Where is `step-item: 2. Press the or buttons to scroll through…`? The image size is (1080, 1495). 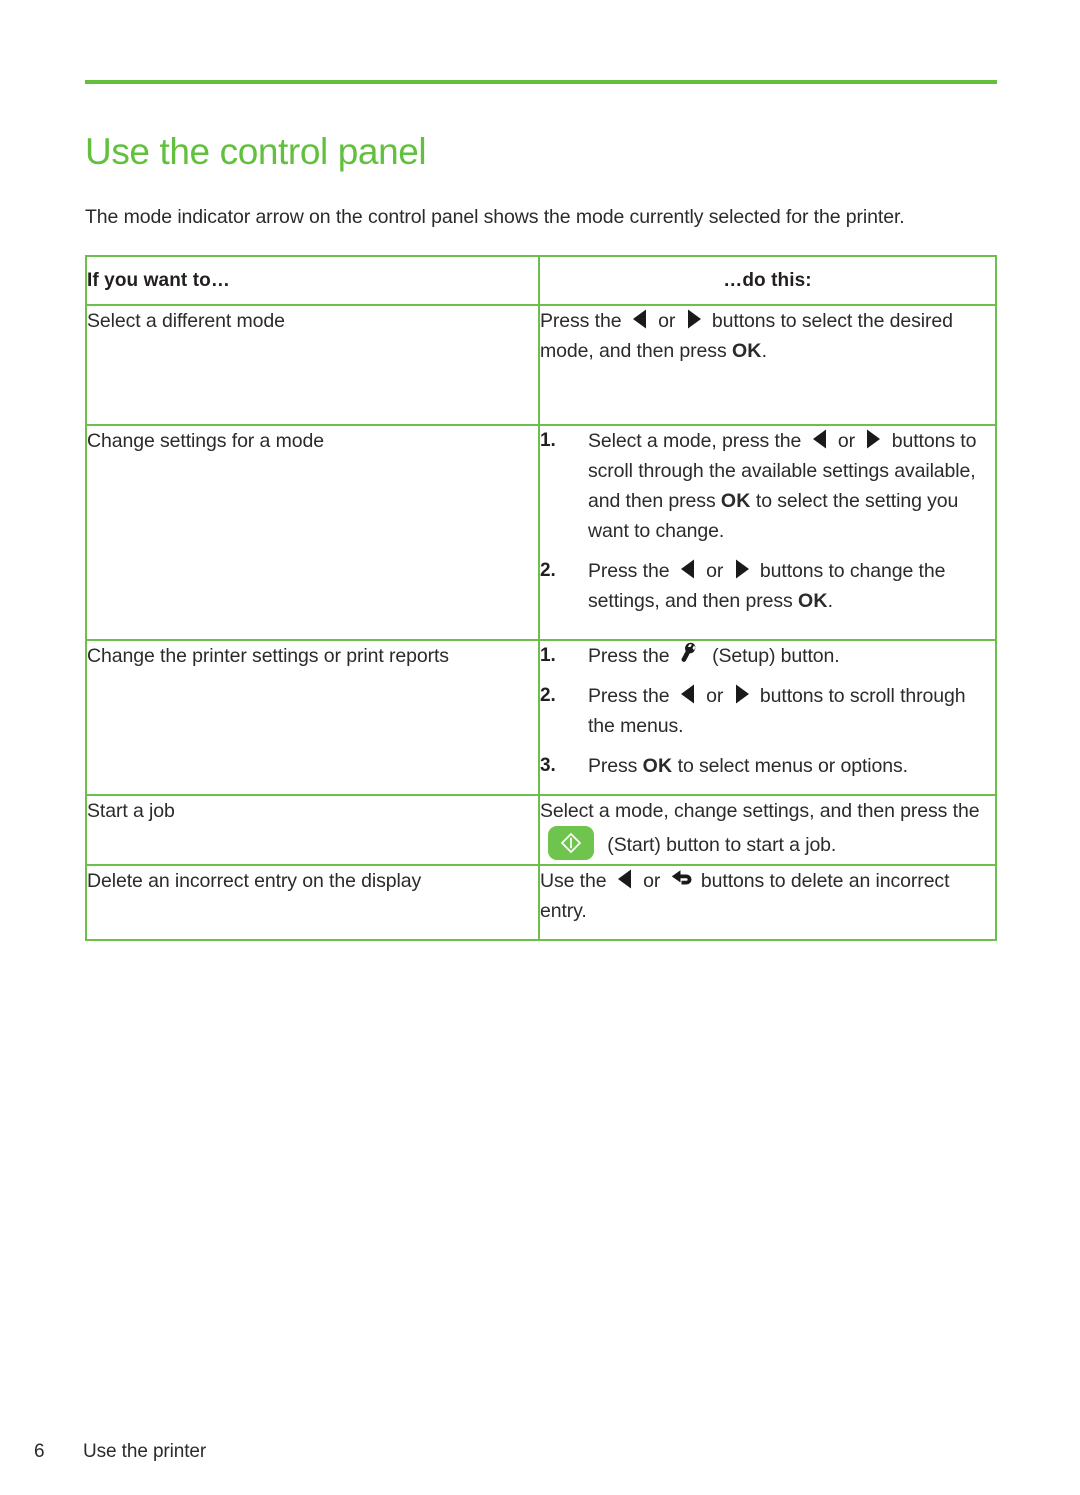
step-item: 2. Press the or buttons to scroll through… is located at coordinates (767, 711).